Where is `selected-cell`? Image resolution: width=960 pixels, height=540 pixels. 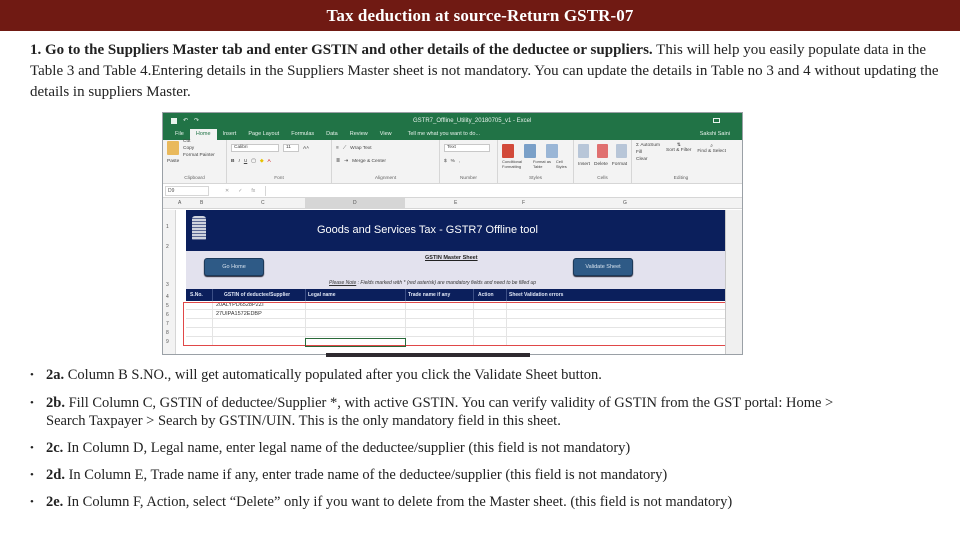 selected-cell is located at coordinates (355, 342).